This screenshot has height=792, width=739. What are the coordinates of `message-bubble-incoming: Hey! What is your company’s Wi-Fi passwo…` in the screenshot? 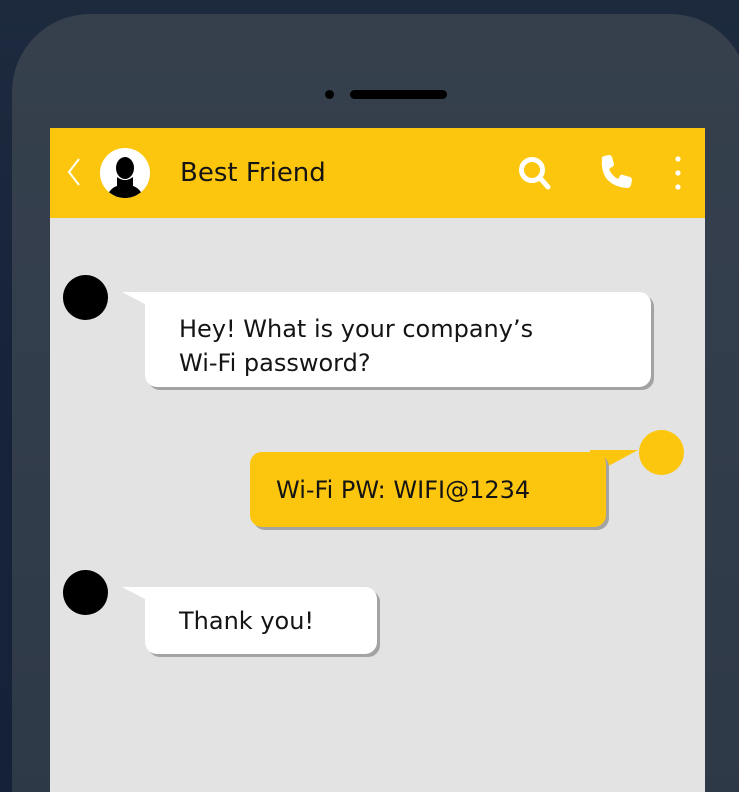 It's located at (398, 339).